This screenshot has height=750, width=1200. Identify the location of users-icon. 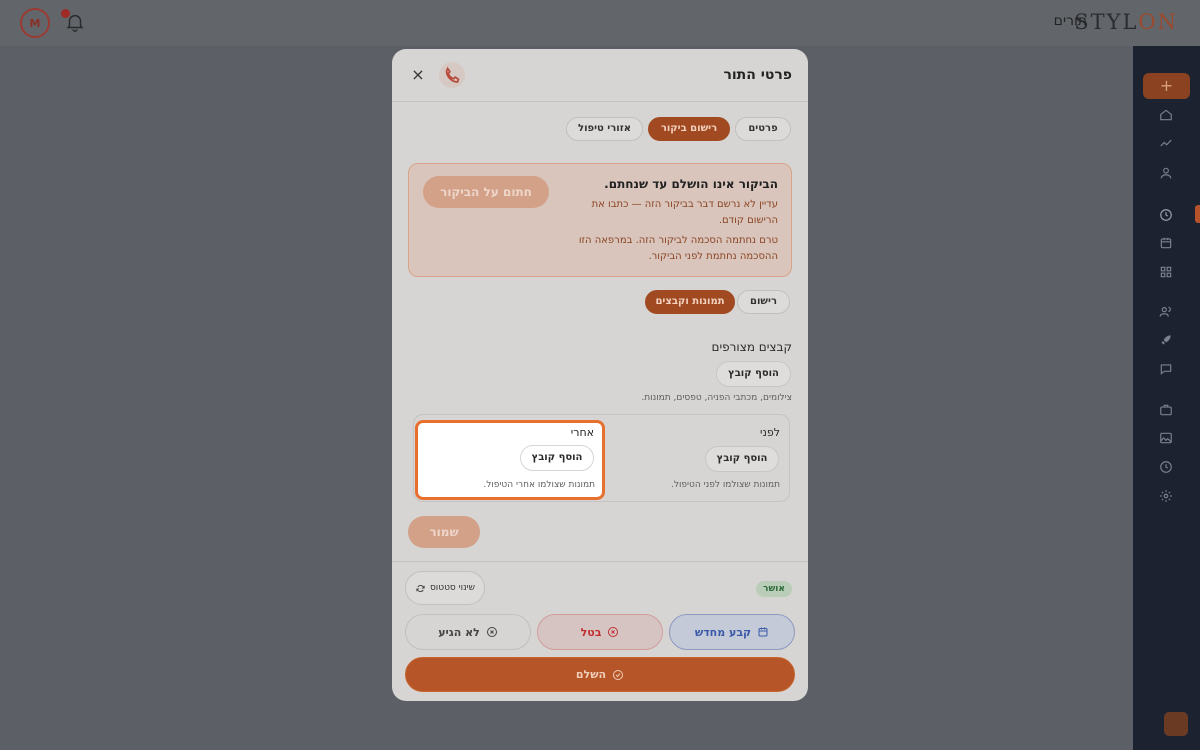
(1166, 312).